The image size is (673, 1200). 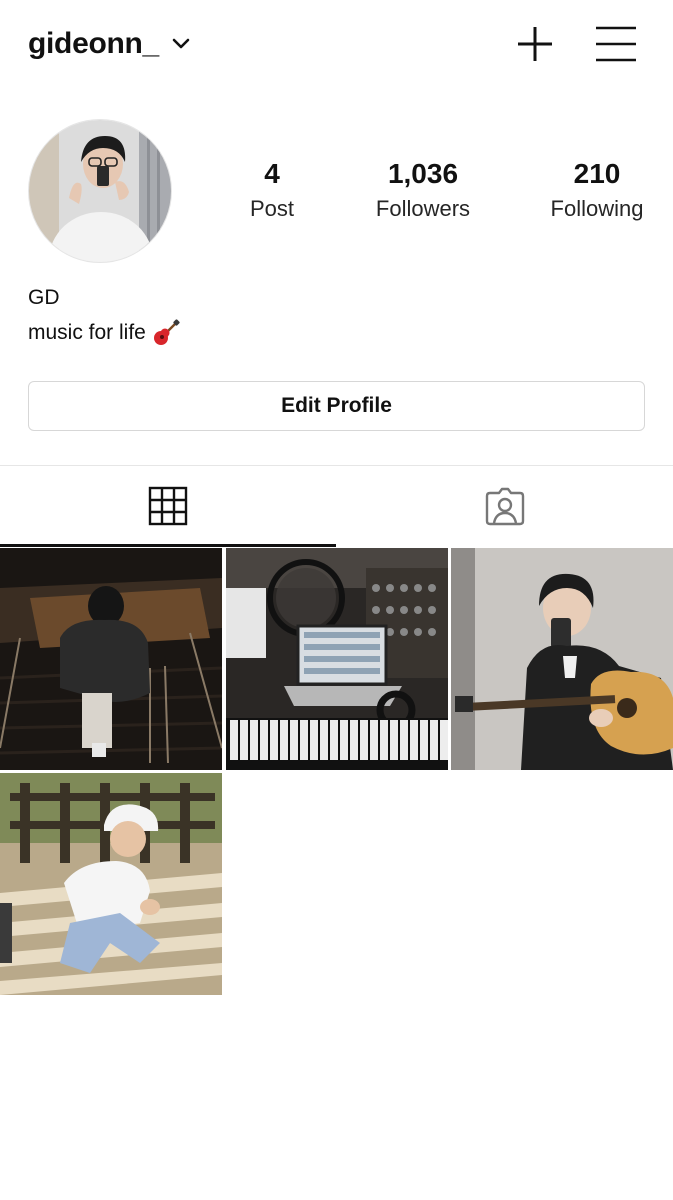 What do you see at coordinates (423, 173) in the screenshot?
I see `followers-count: 1,036` at bounding box center [423, 173].